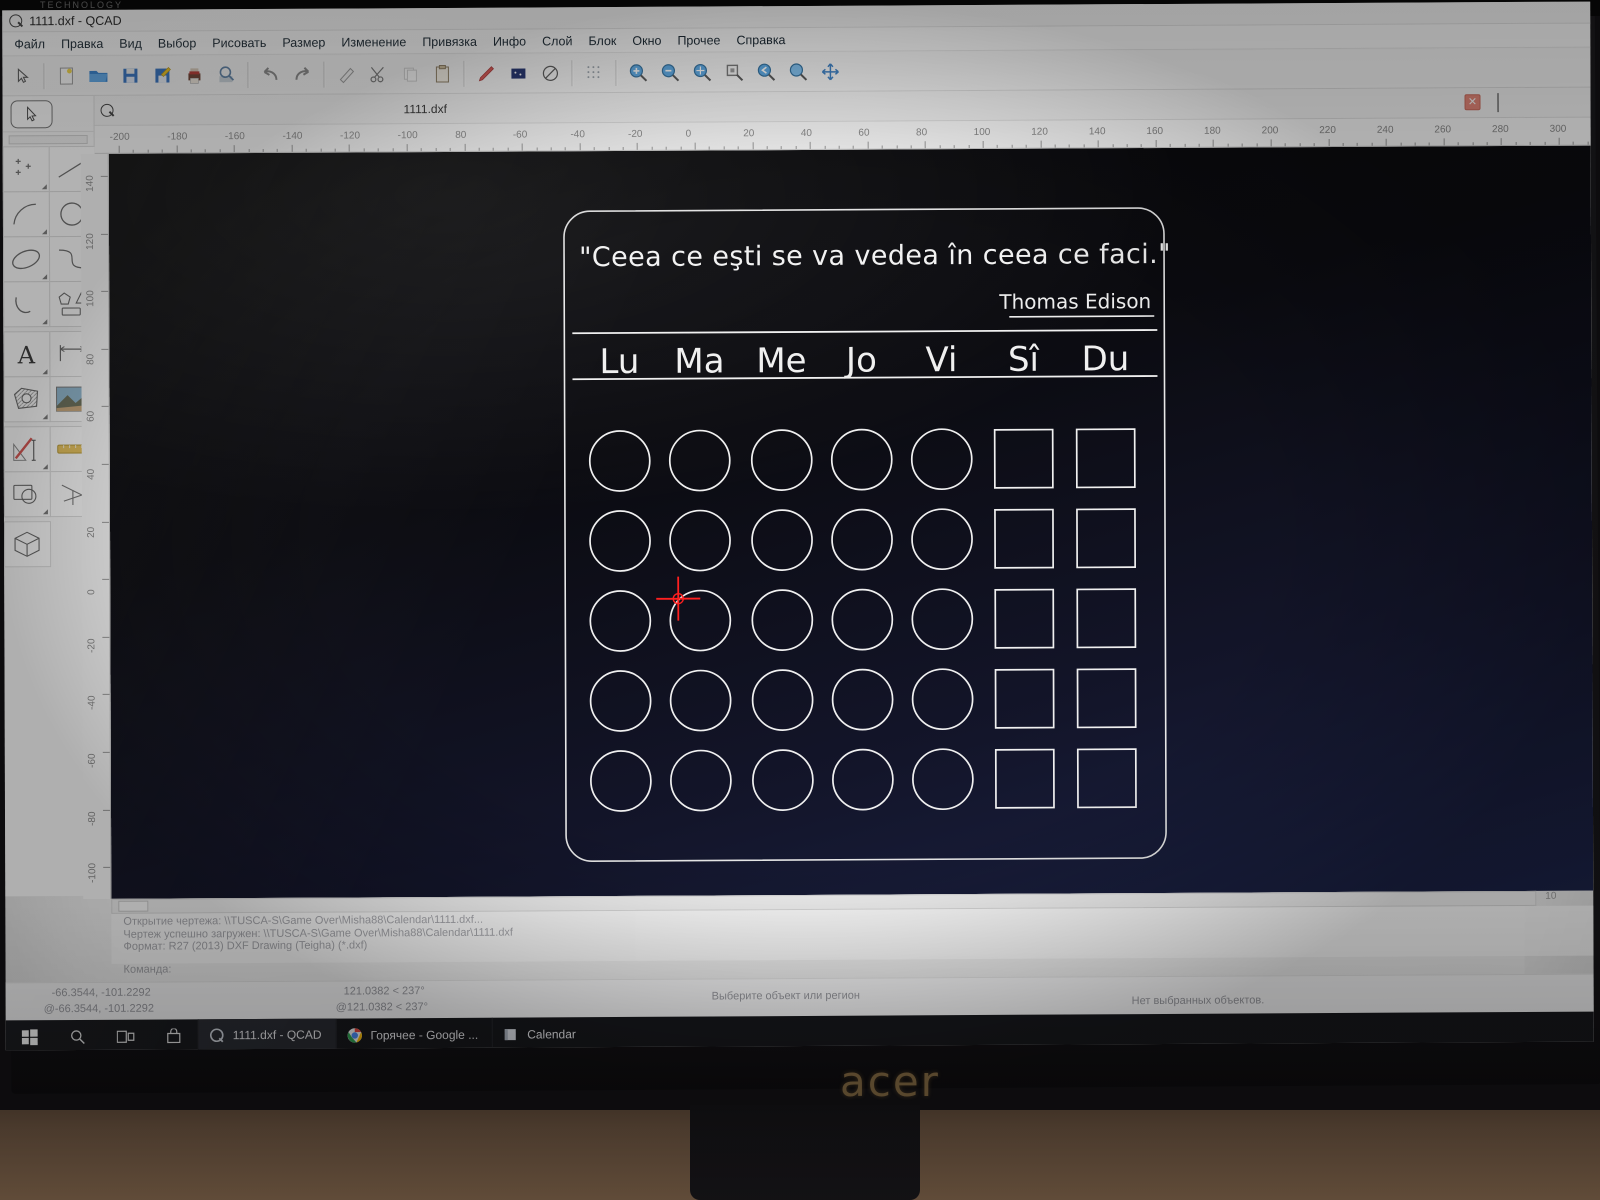 This screenshot has height=1200, width=1600. What do you see at coordinates (378, 74) in the screenshot?
I see `cut-scissors-icon` at bounding box center [378, 74].